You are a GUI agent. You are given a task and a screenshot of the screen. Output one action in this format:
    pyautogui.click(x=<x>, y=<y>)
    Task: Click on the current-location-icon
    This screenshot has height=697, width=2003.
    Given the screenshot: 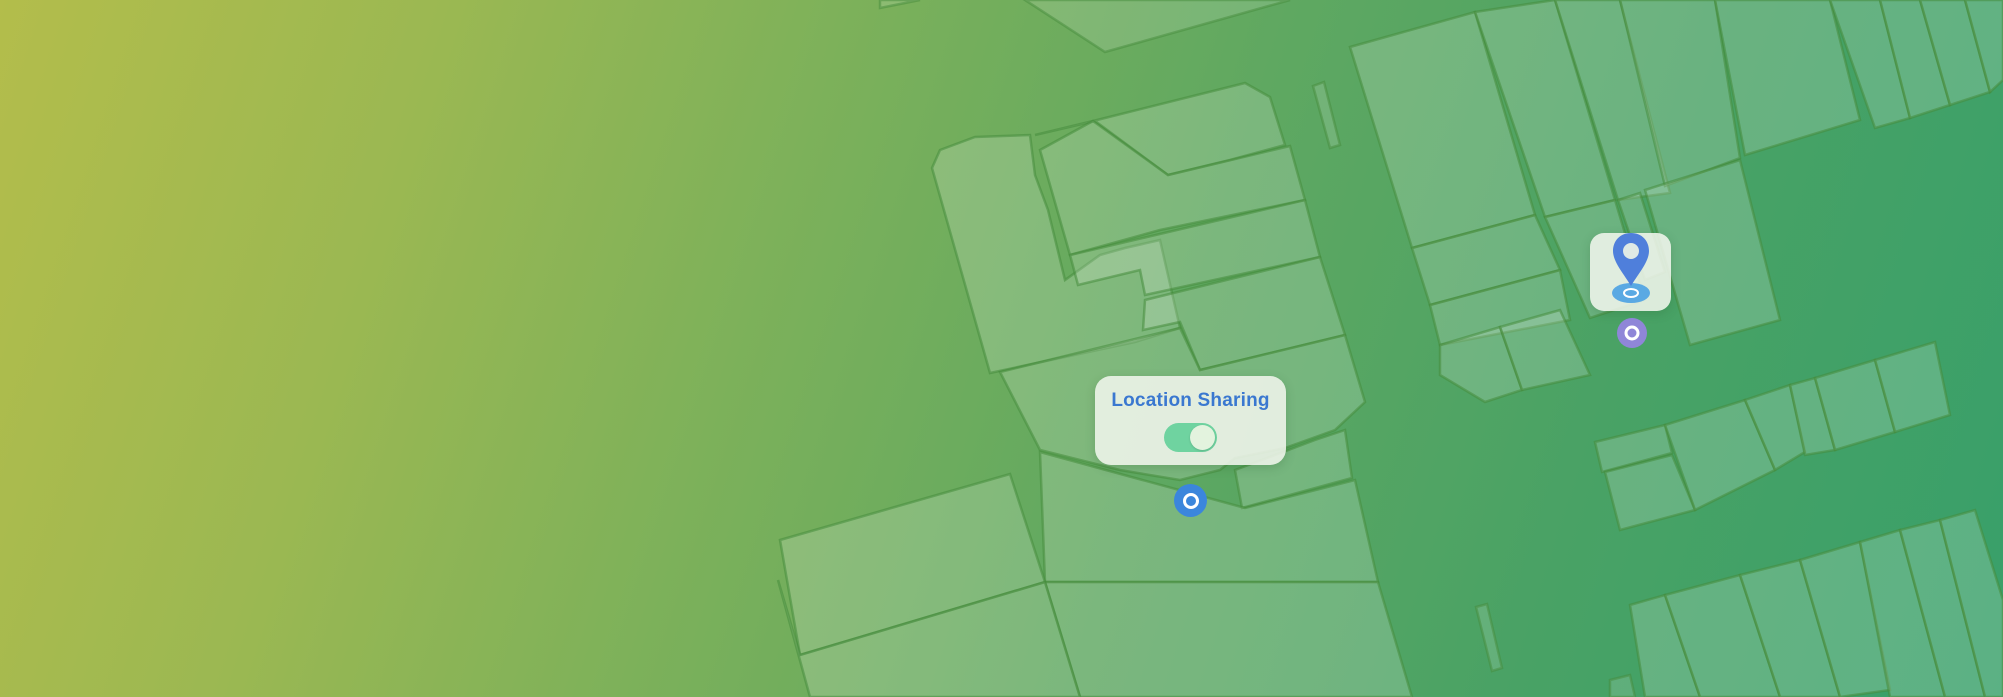 What is the action you would take?
    pyautogui.click(x=1190, y=500)
    